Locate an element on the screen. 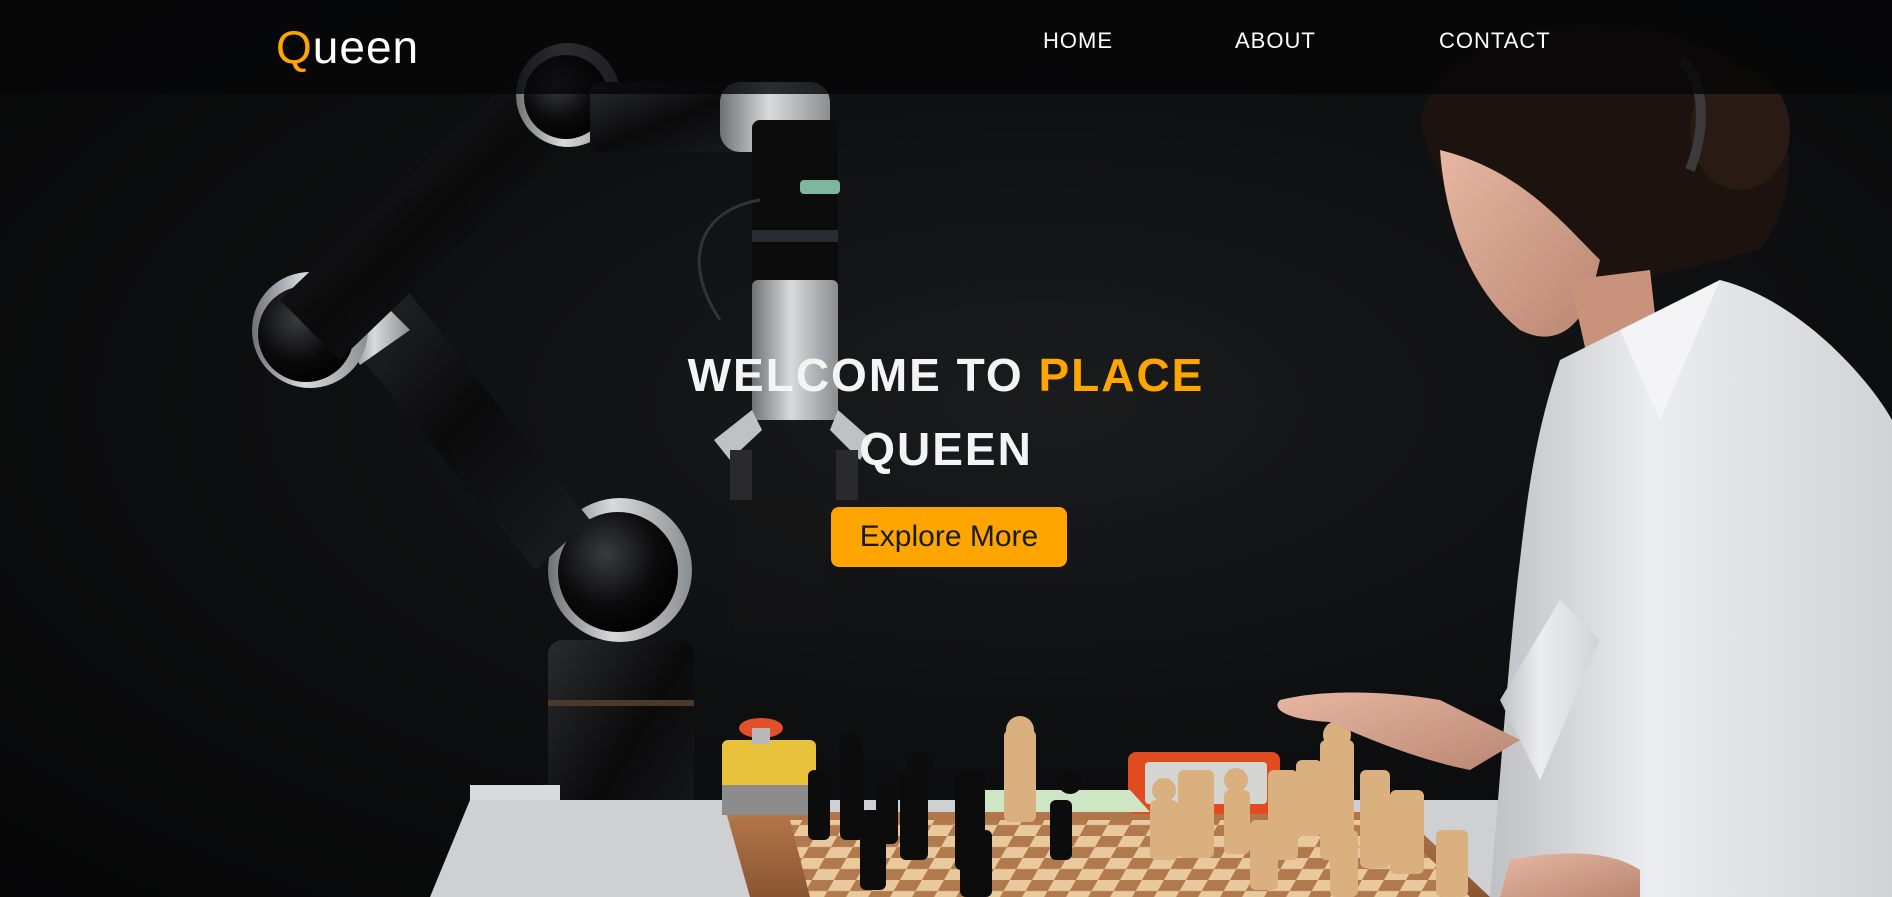 This screenshot has width=1892, height=897. navbar: Queen HOME ABOUT CONTACT is located at coordinates (946, 47).